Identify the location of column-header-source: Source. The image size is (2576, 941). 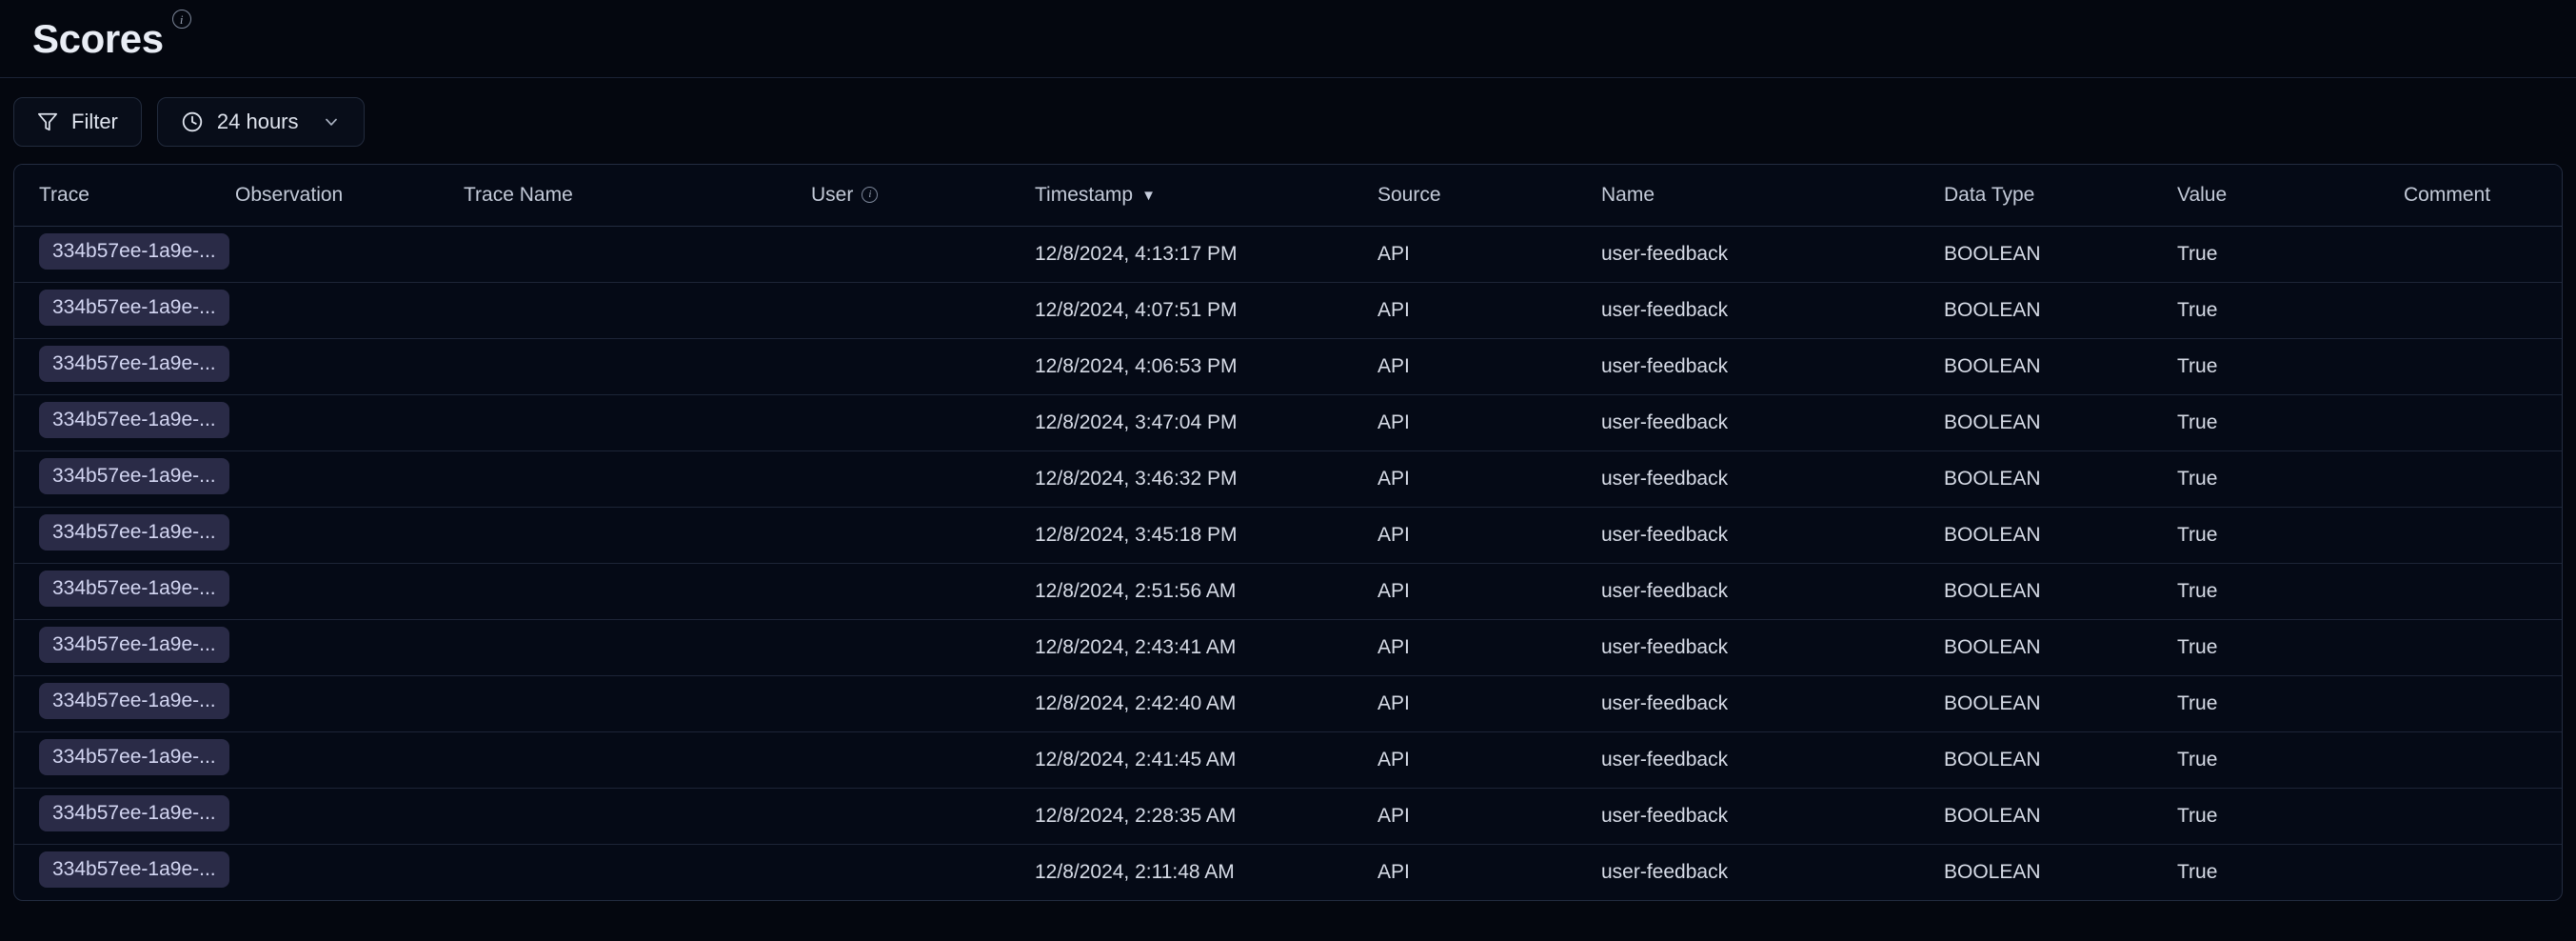
(1489, 196).